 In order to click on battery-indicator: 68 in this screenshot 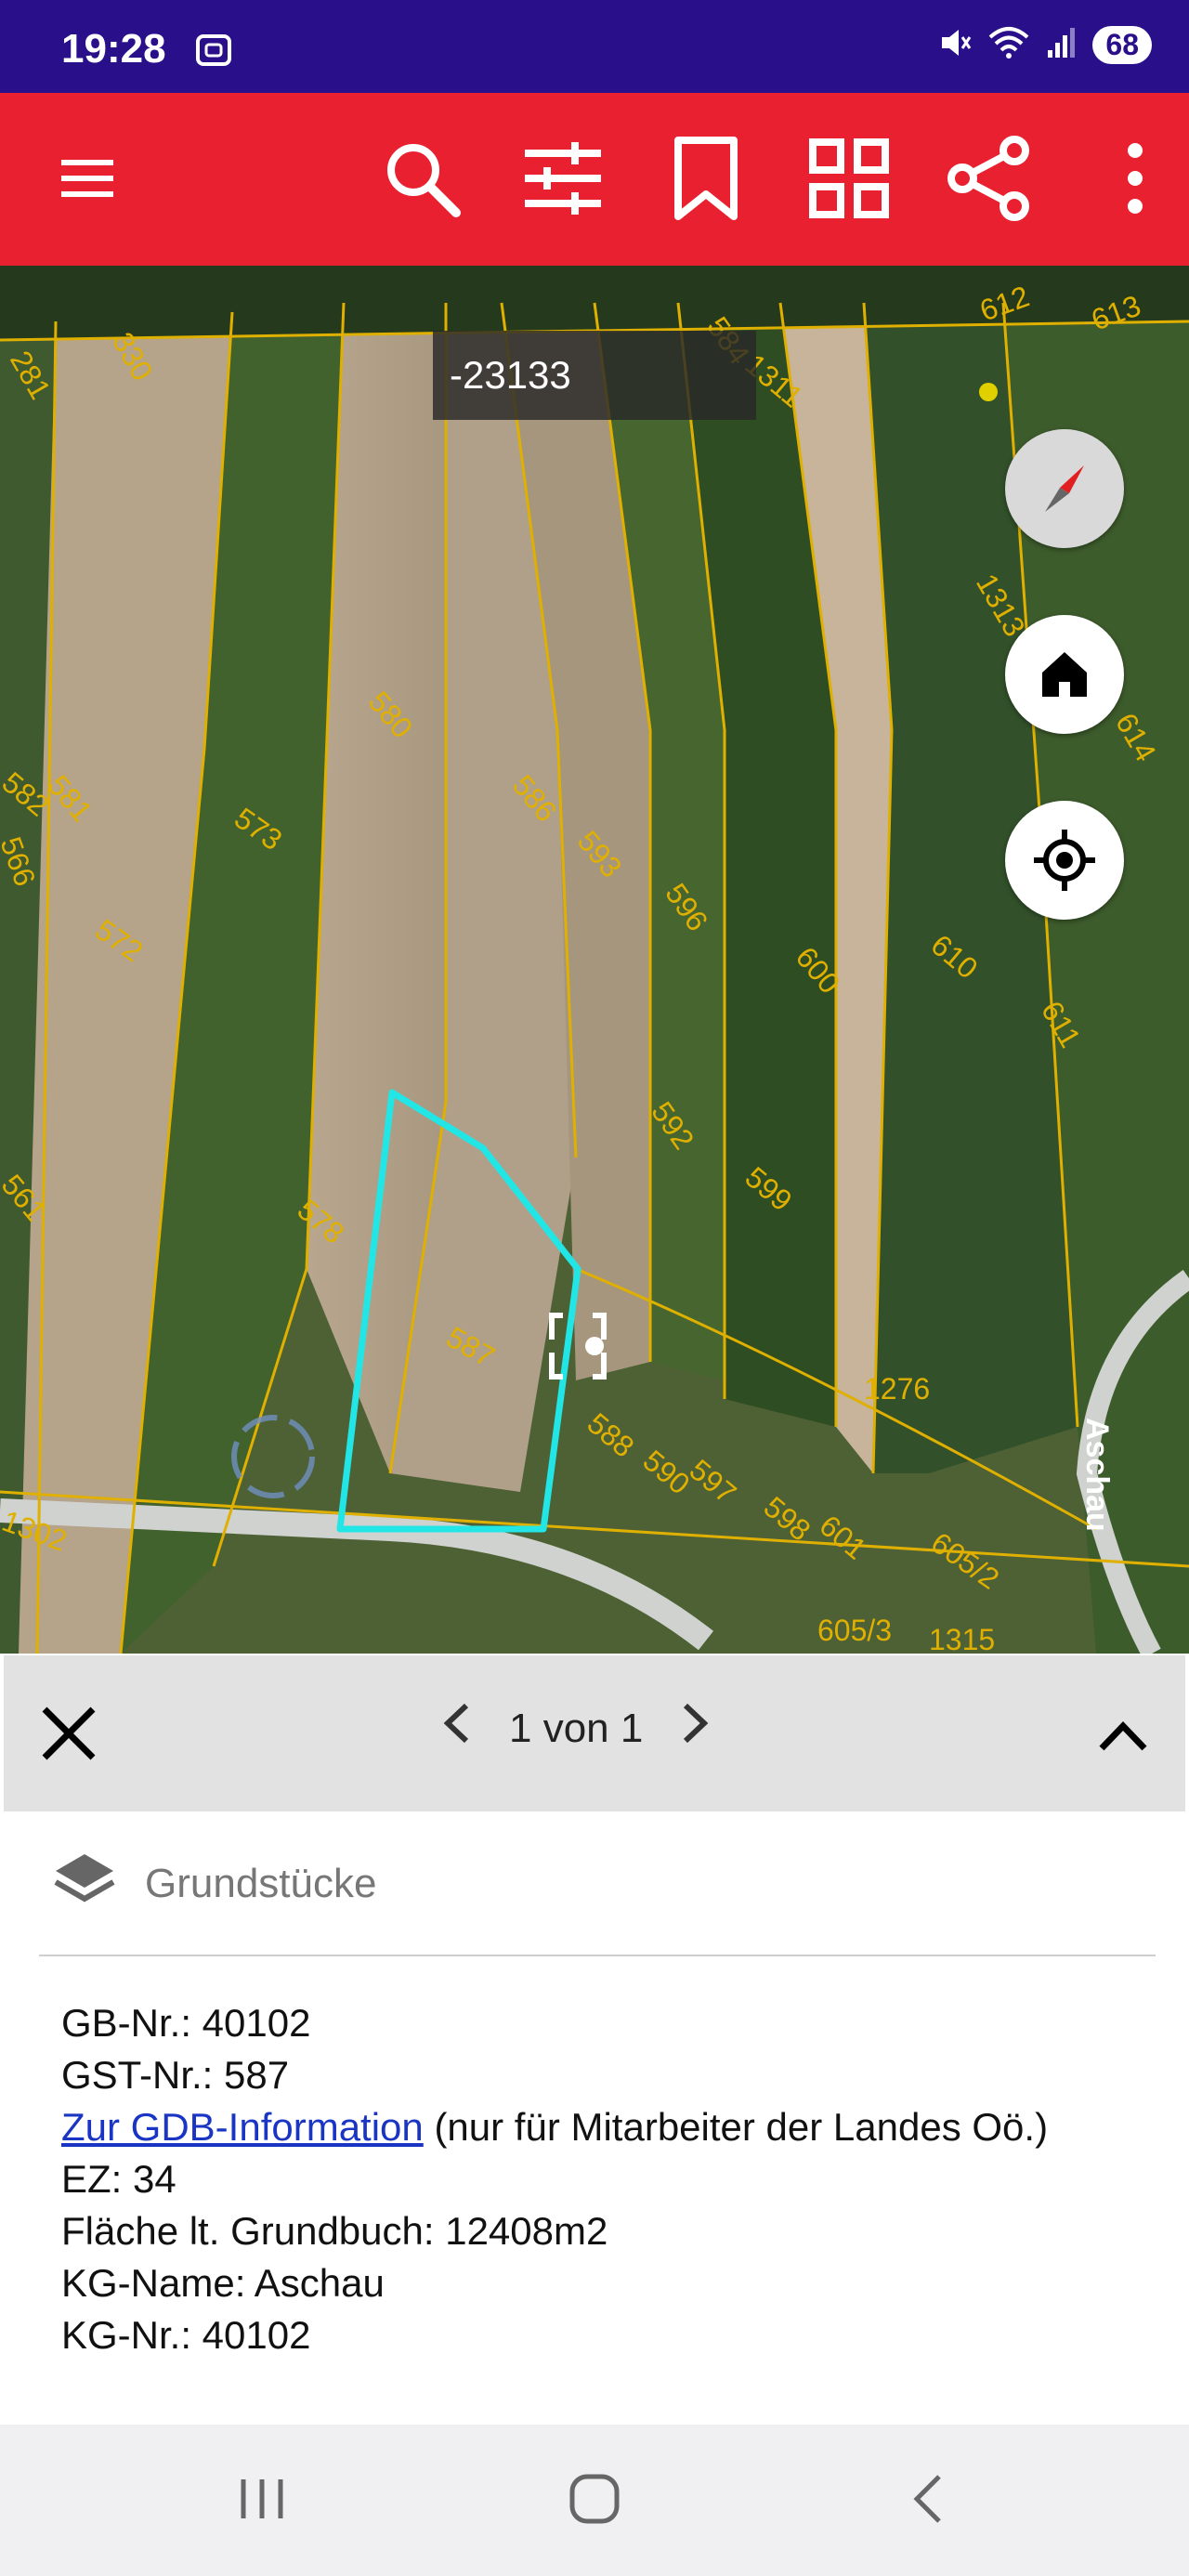, I will do `click(1122, 45)`.